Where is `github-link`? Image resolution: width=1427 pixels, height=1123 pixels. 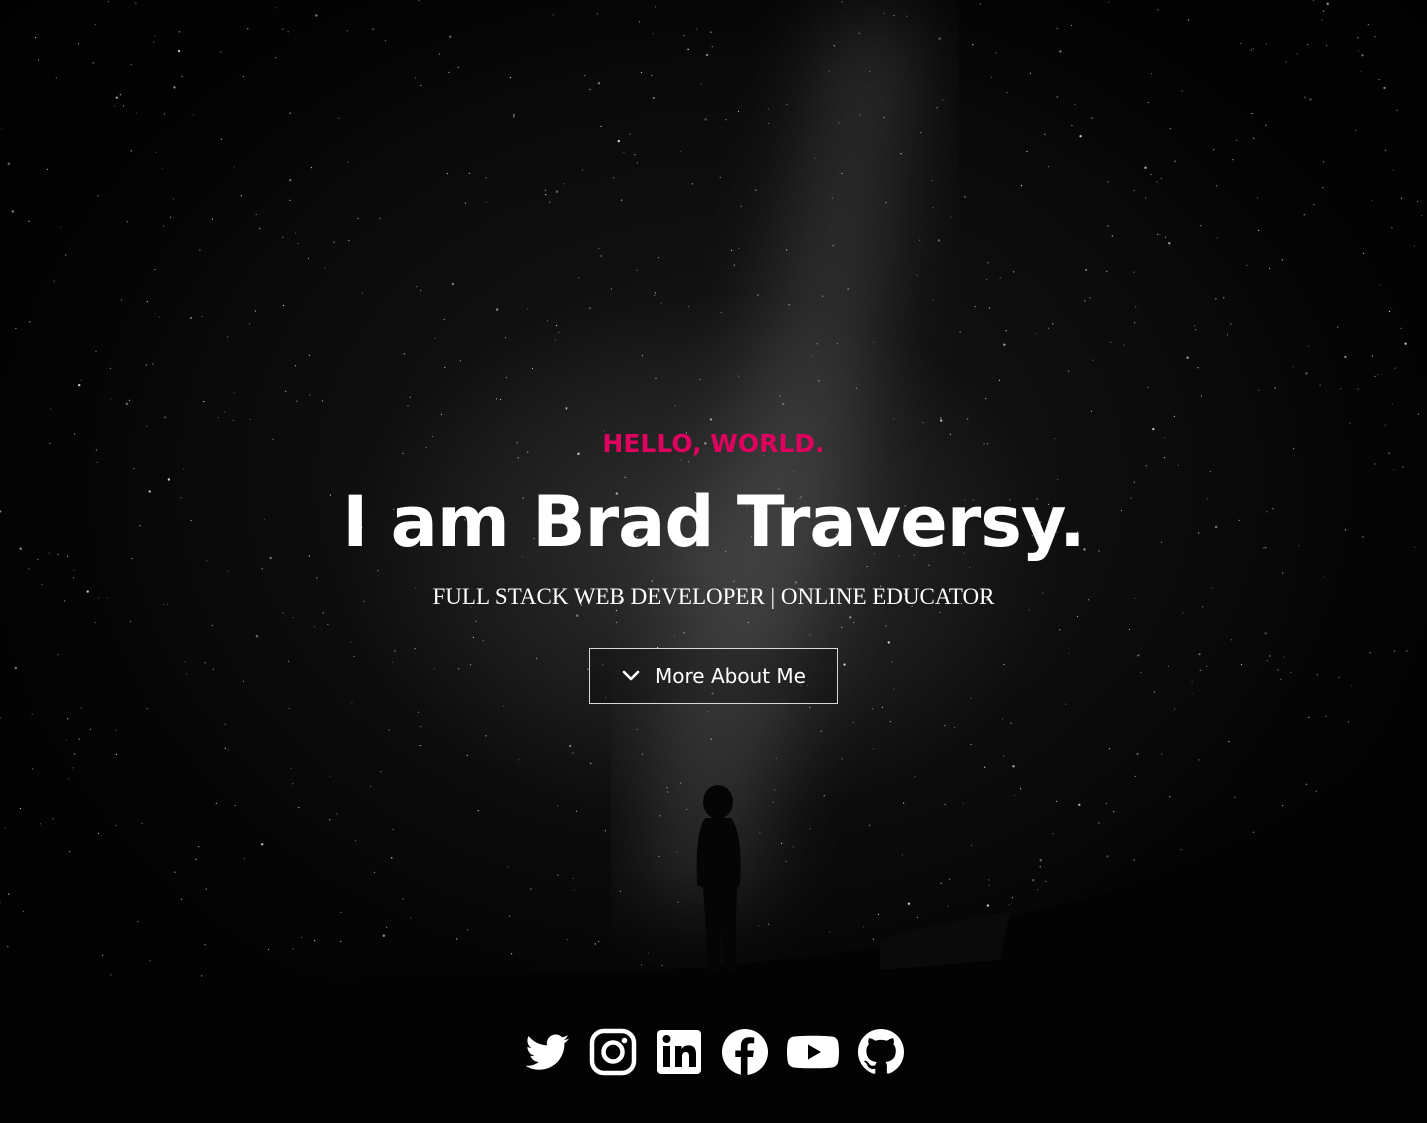
github-link is located at coordinates (881, 1052).